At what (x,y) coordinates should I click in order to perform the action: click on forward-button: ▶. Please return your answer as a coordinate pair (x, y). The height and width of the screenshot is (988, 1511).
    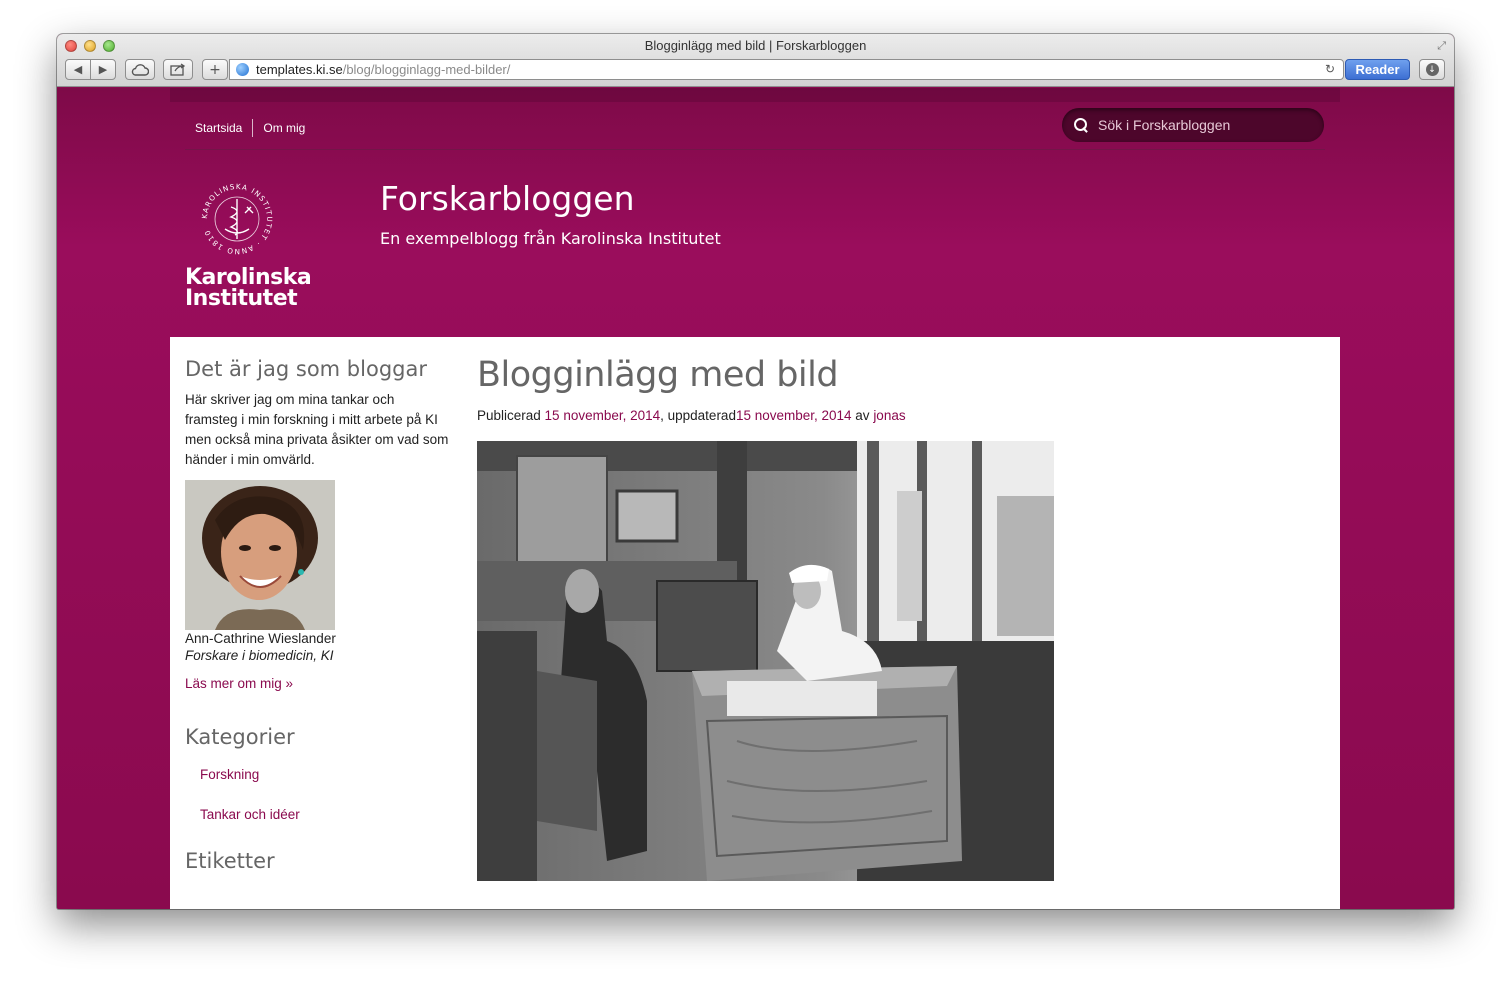
    Looking at the image, I should click on (103, 69).